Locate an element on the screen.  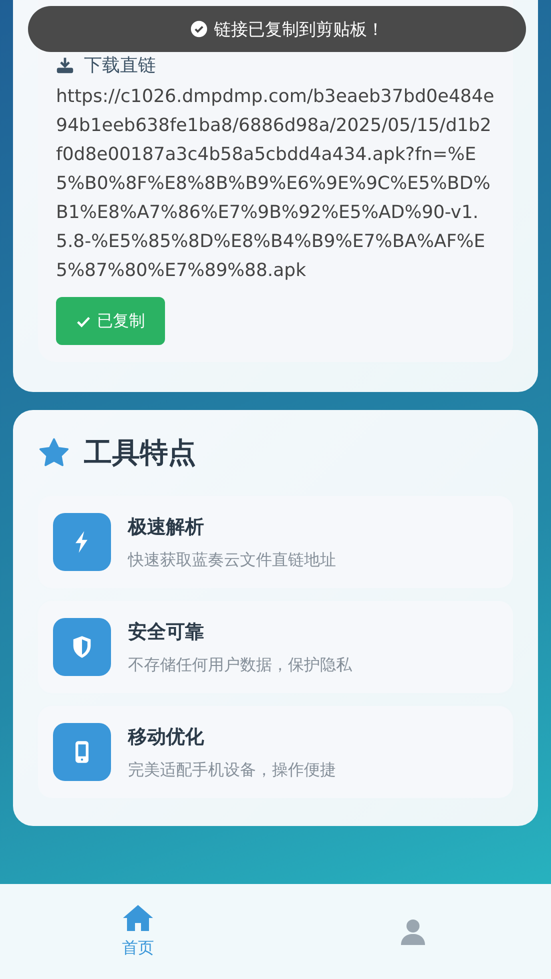
feature-title: 移动优化 is located at coordinates (166, 737).